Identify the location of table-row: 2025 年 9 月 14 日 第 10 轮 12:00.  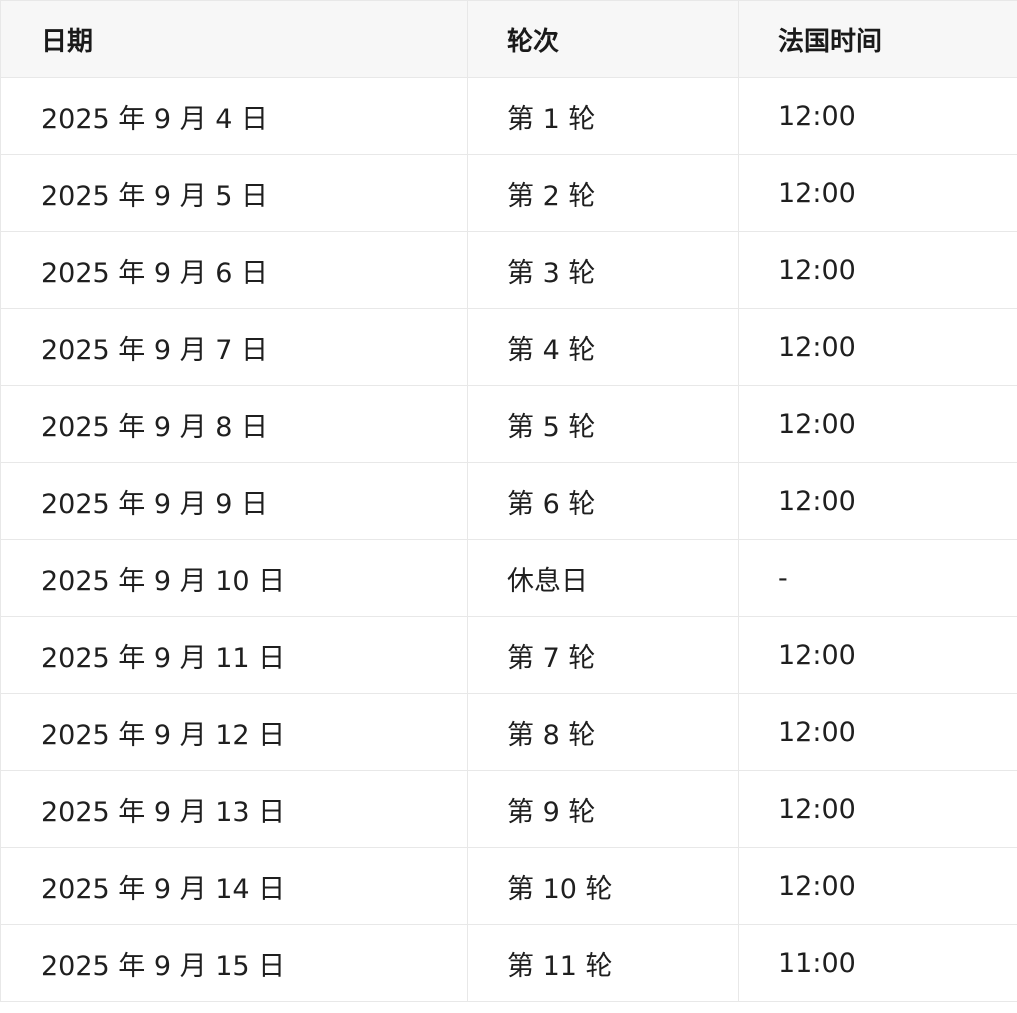
(508, 886).